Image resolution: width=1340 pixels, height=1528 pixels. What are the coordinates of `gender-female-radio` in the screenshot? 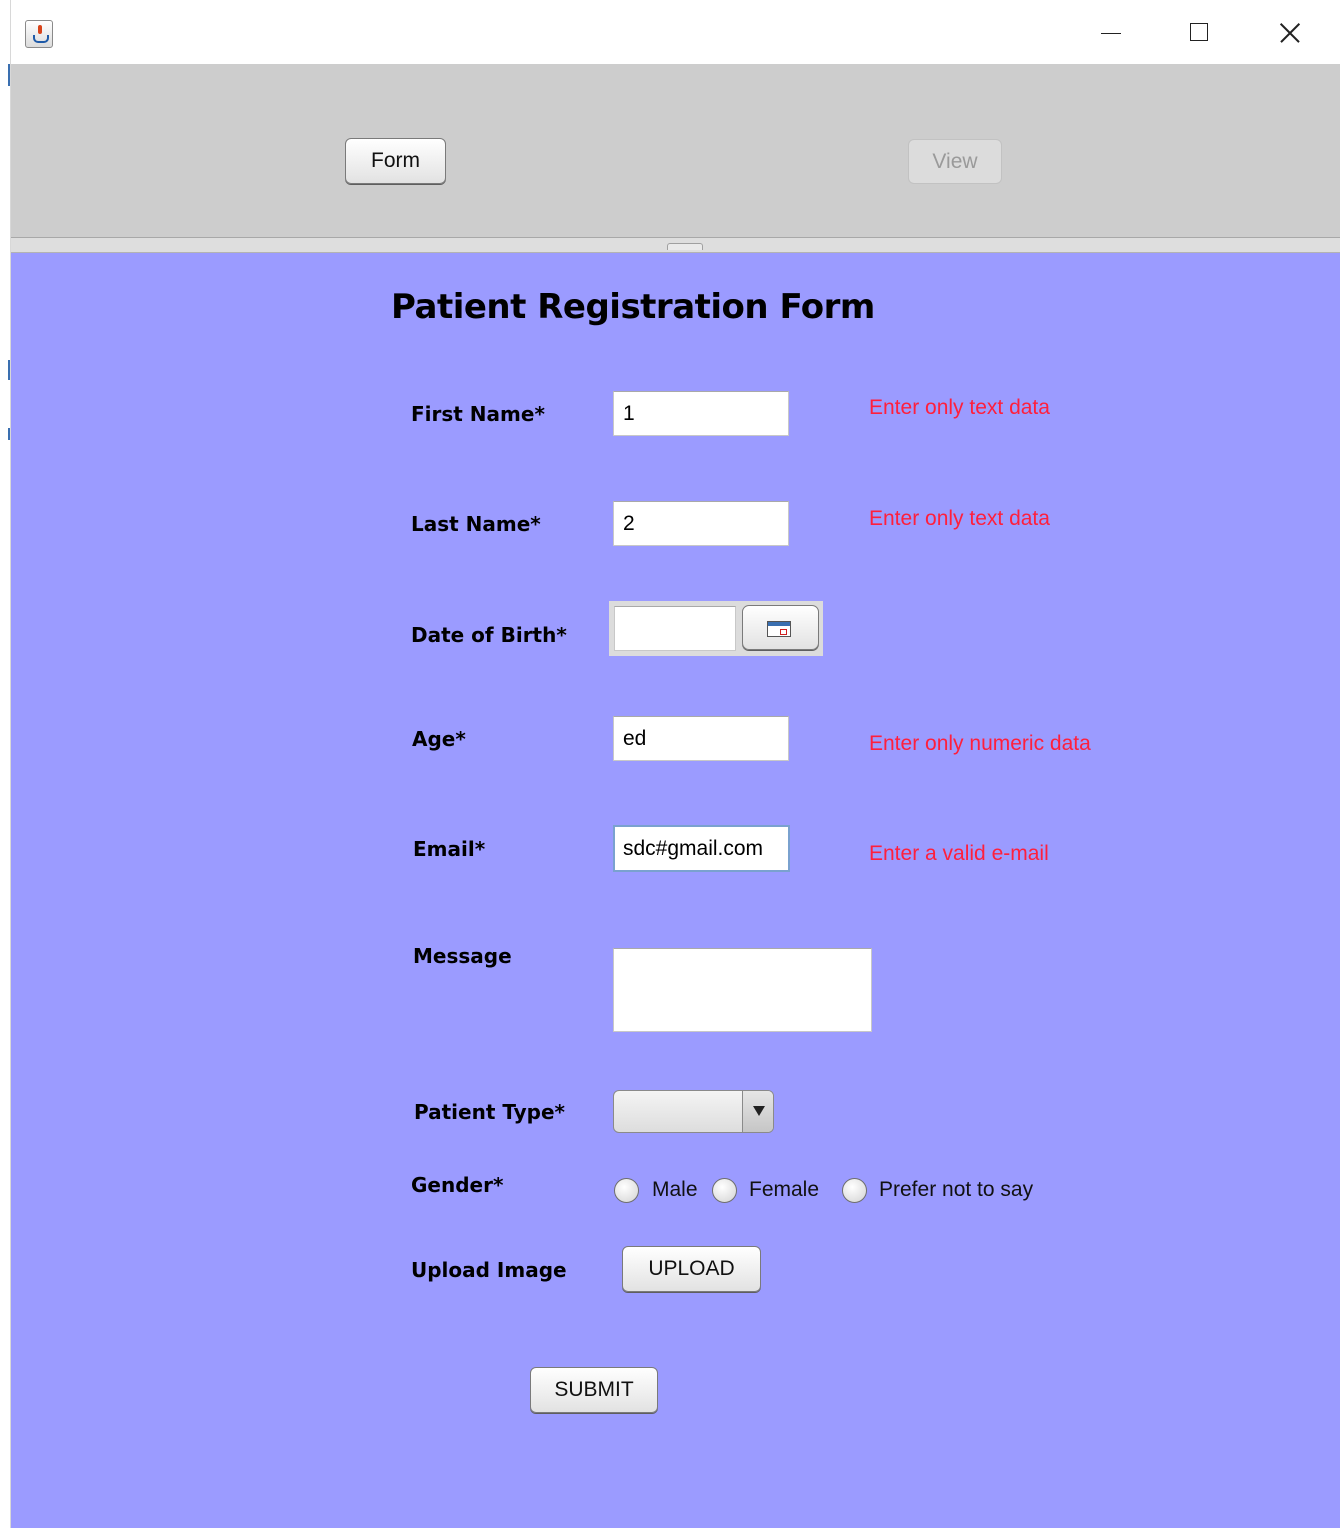 It's located at (724, 1190).